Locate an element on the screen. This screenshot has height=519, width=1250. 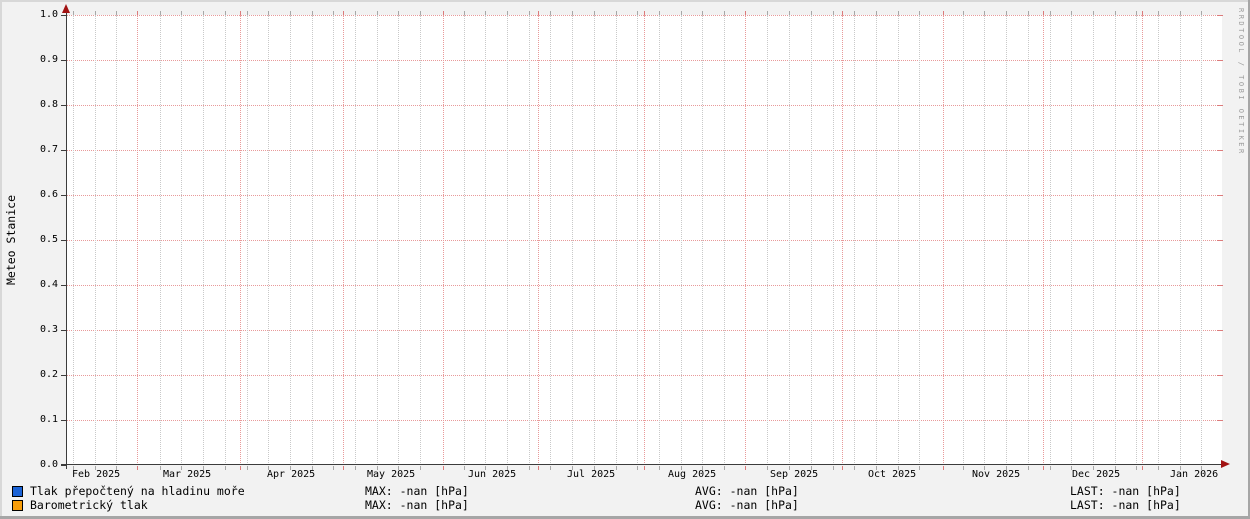
frame-border-left is located at coordinates (1, 259).